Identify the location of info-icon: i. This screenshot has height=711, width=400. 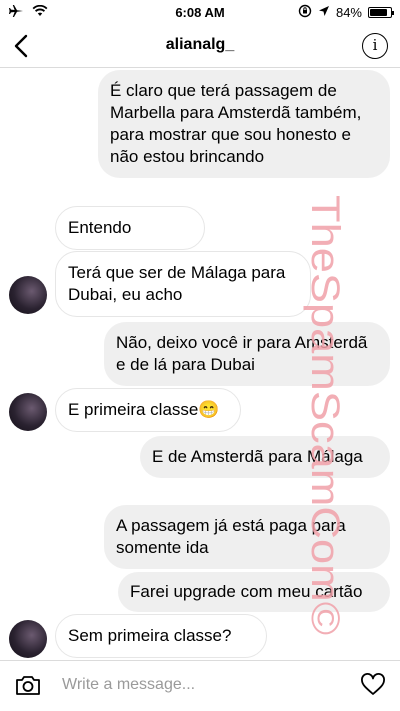
(375, 46).